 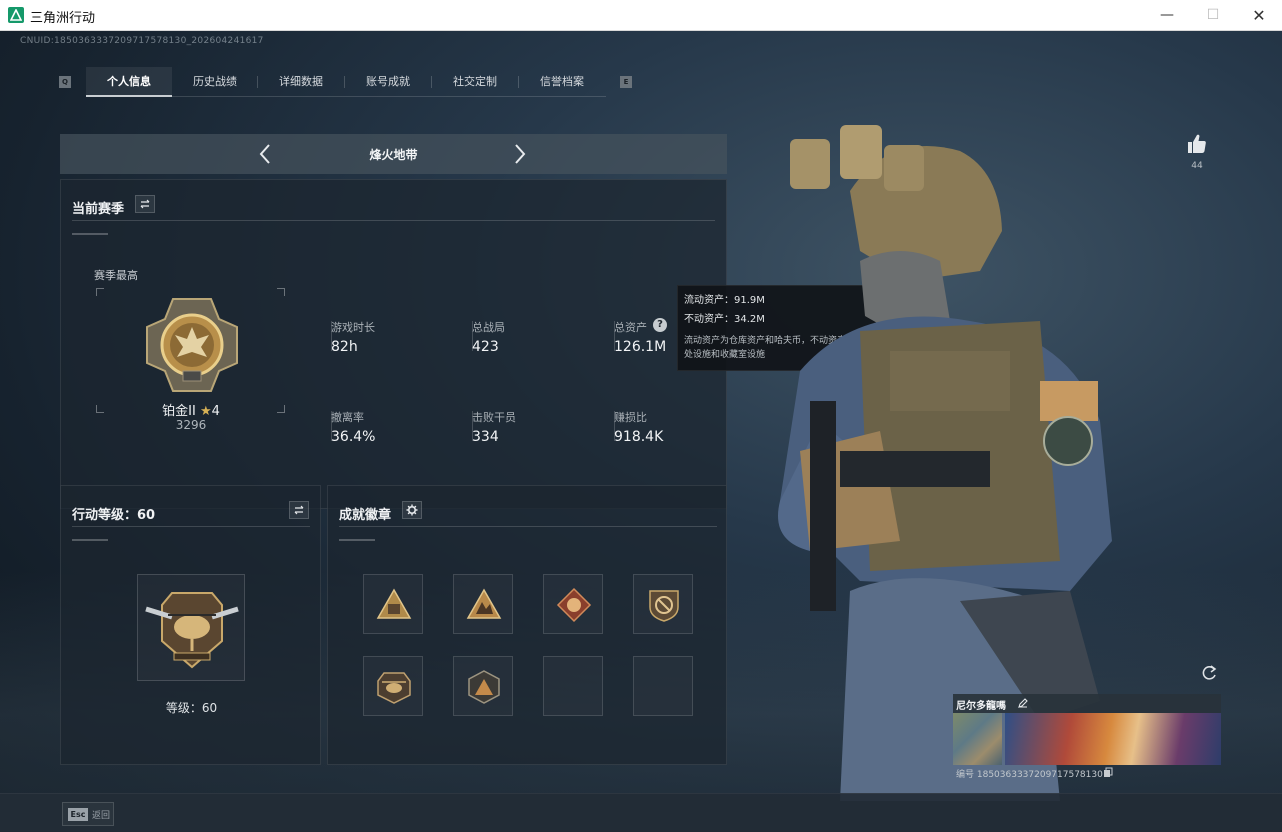 I want to click on rank-name-text: 铂金II, so click(x=179, y=411).